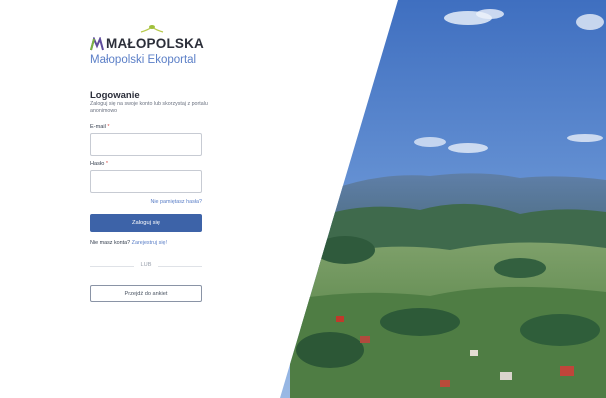 This screenshot has width=606, height=398. I want to click on login-title: Logowanie, so click(115, 95).